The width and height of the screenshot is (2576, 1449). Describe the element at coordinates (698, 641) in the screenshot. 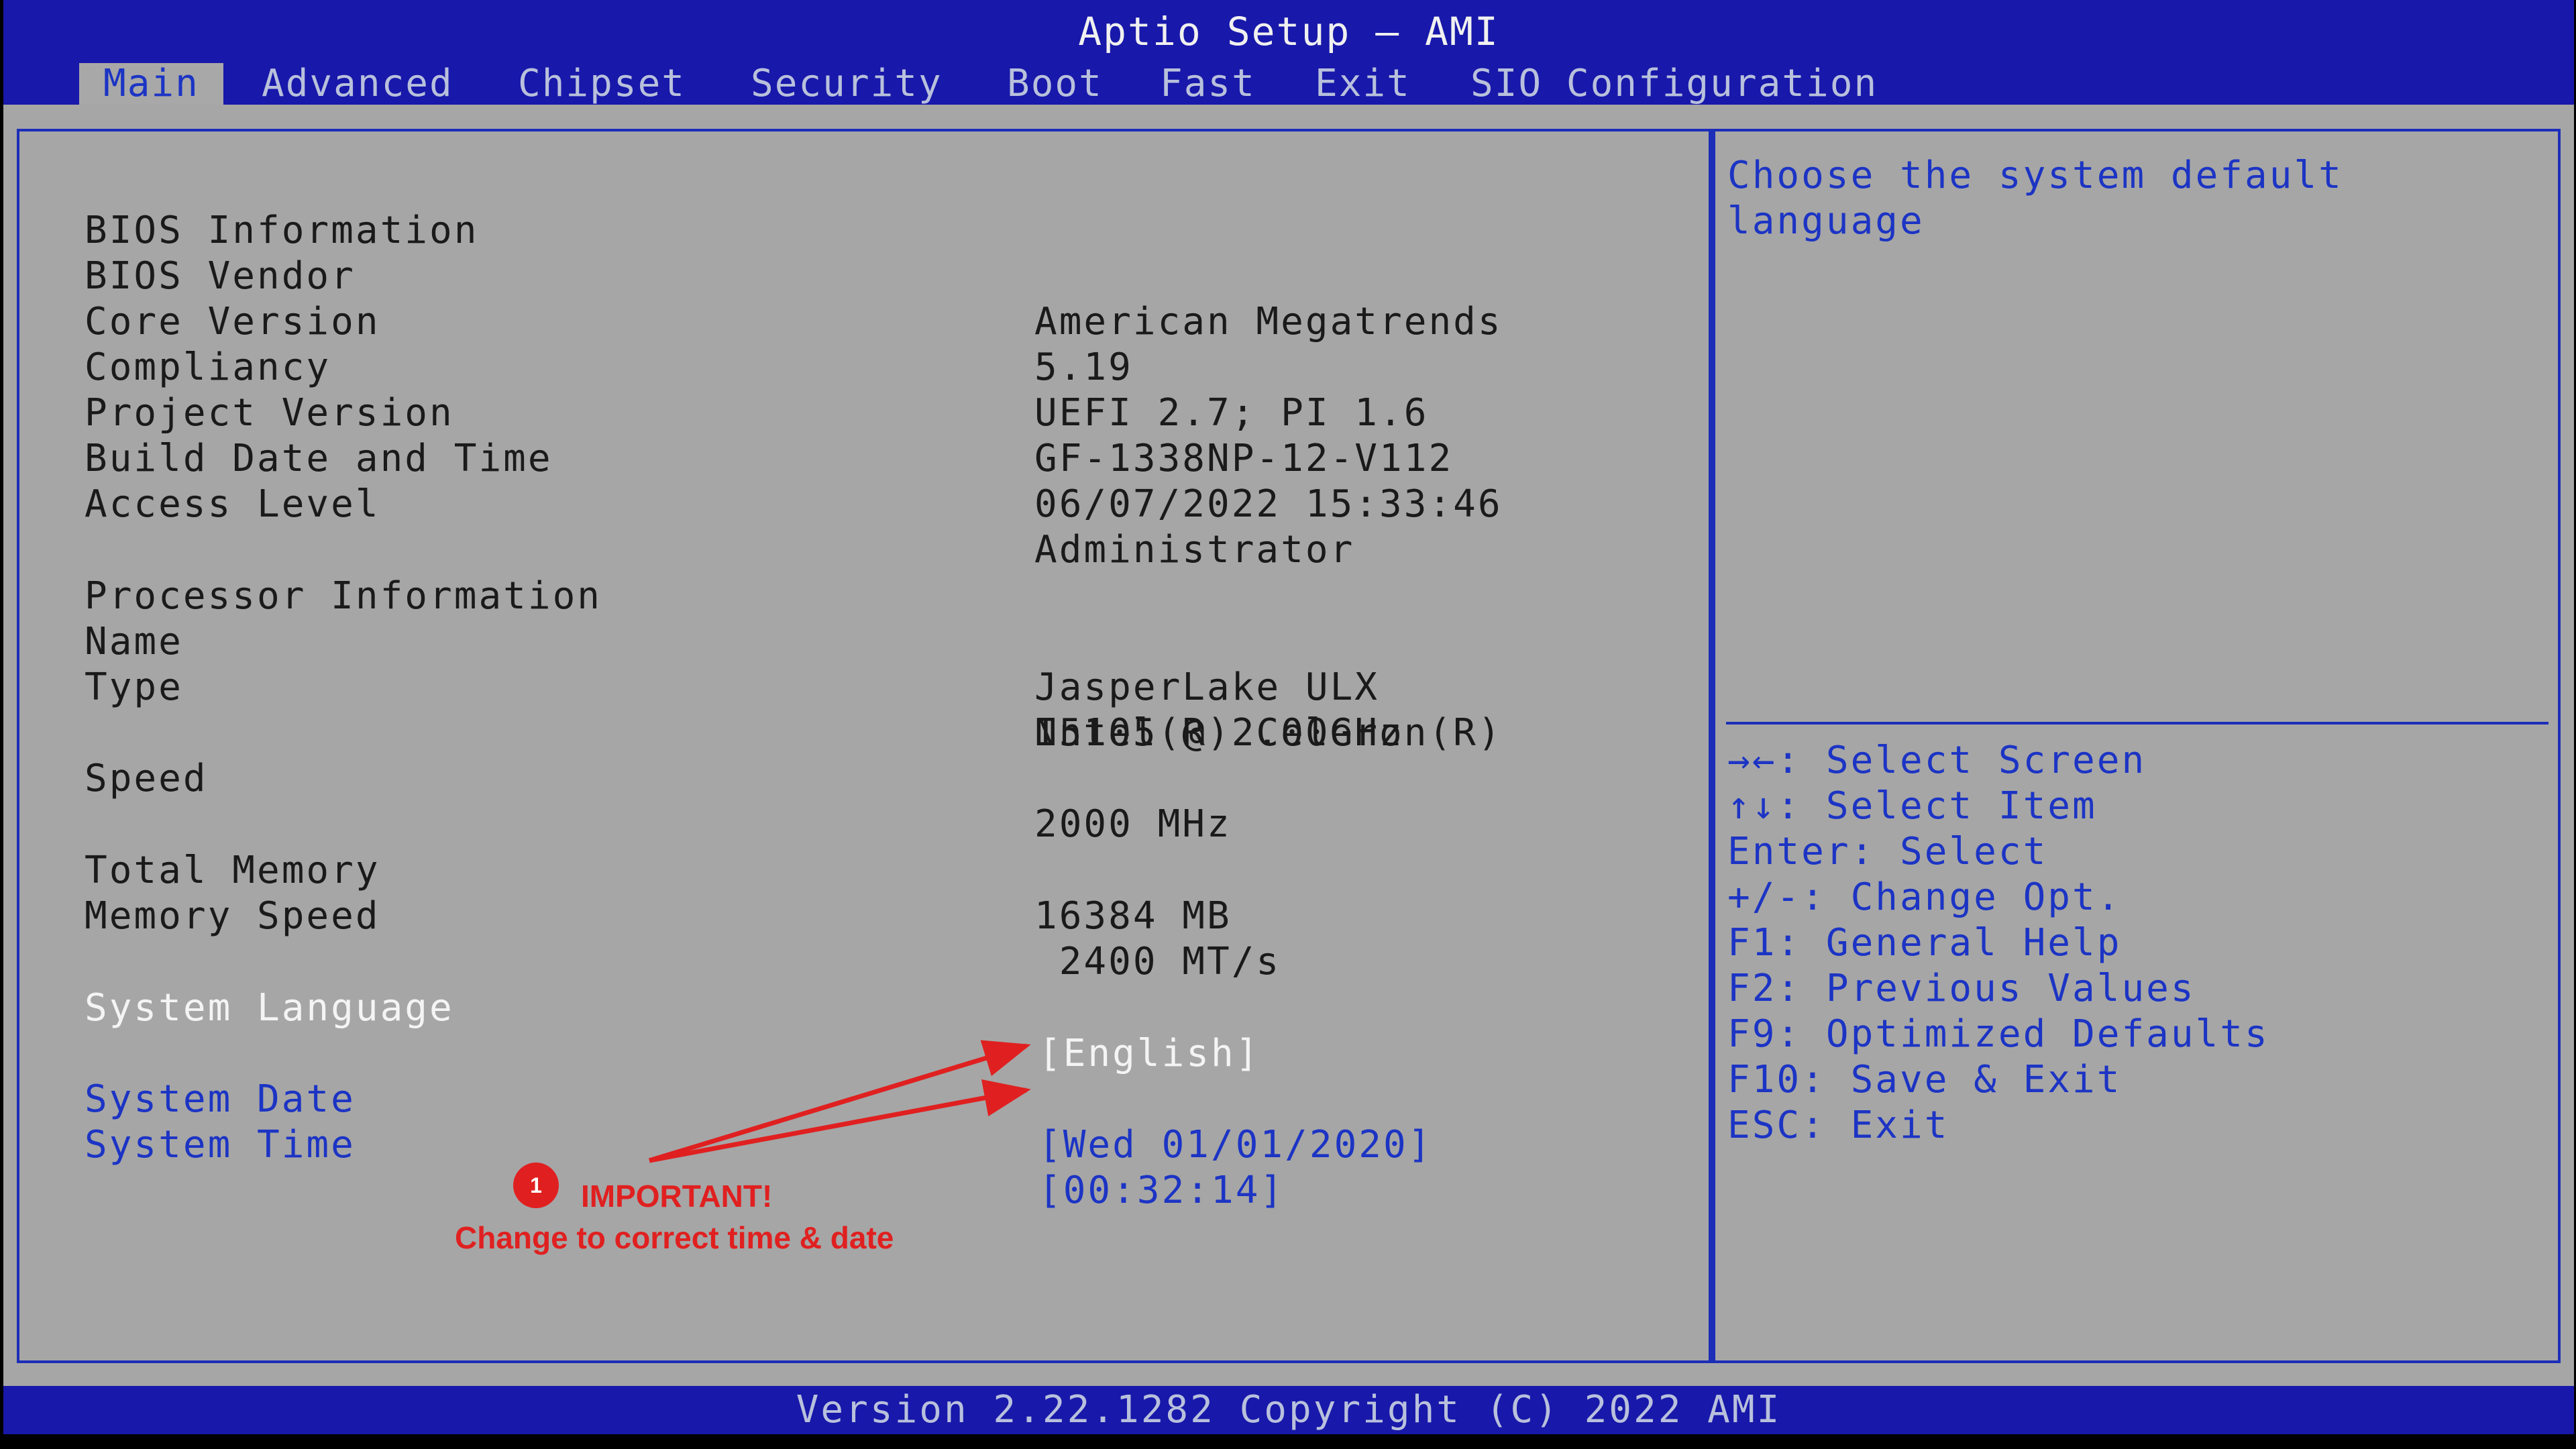

I see `info-row-processor-name: Name JasperLake ULX` at that location.